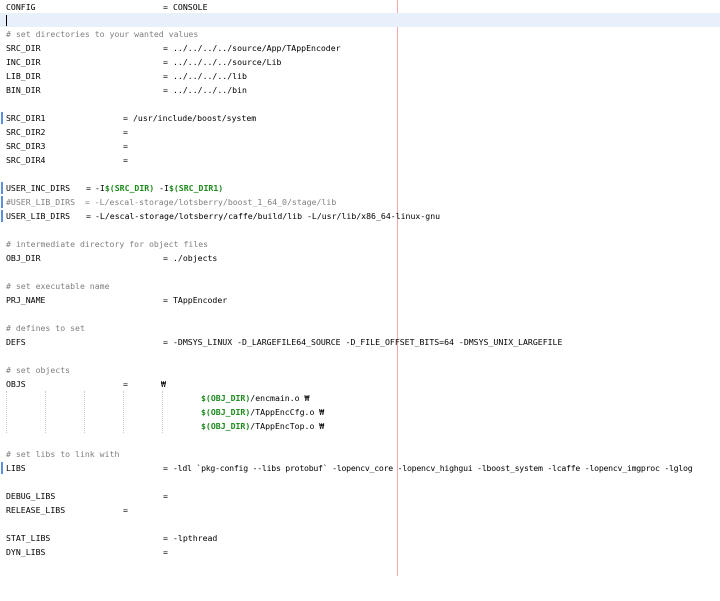  Describe the element at coordinates (26, 552) in the screenshot. I see `variable-name: DYN_LIBS` at that location.